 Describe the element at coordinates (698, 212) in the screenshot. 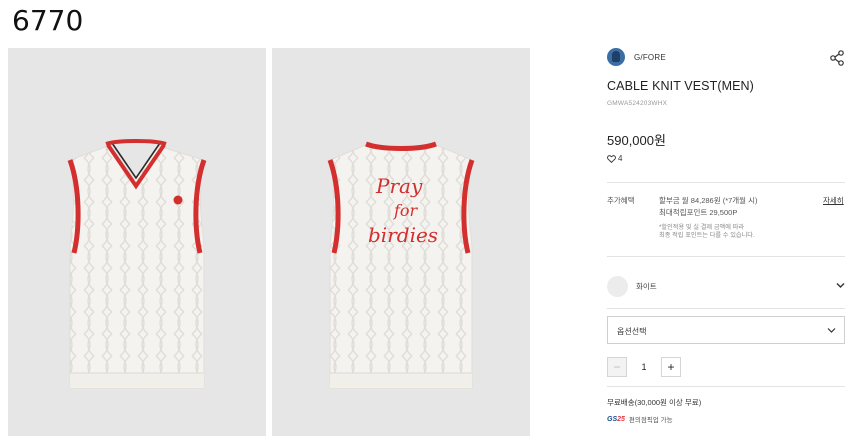

I see `points-text: 최대적립포인트 29,500P` at that location.